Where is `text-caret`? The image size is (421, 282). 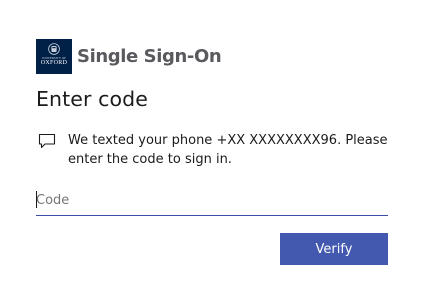 text-caret is located at coordinates (36, 199).